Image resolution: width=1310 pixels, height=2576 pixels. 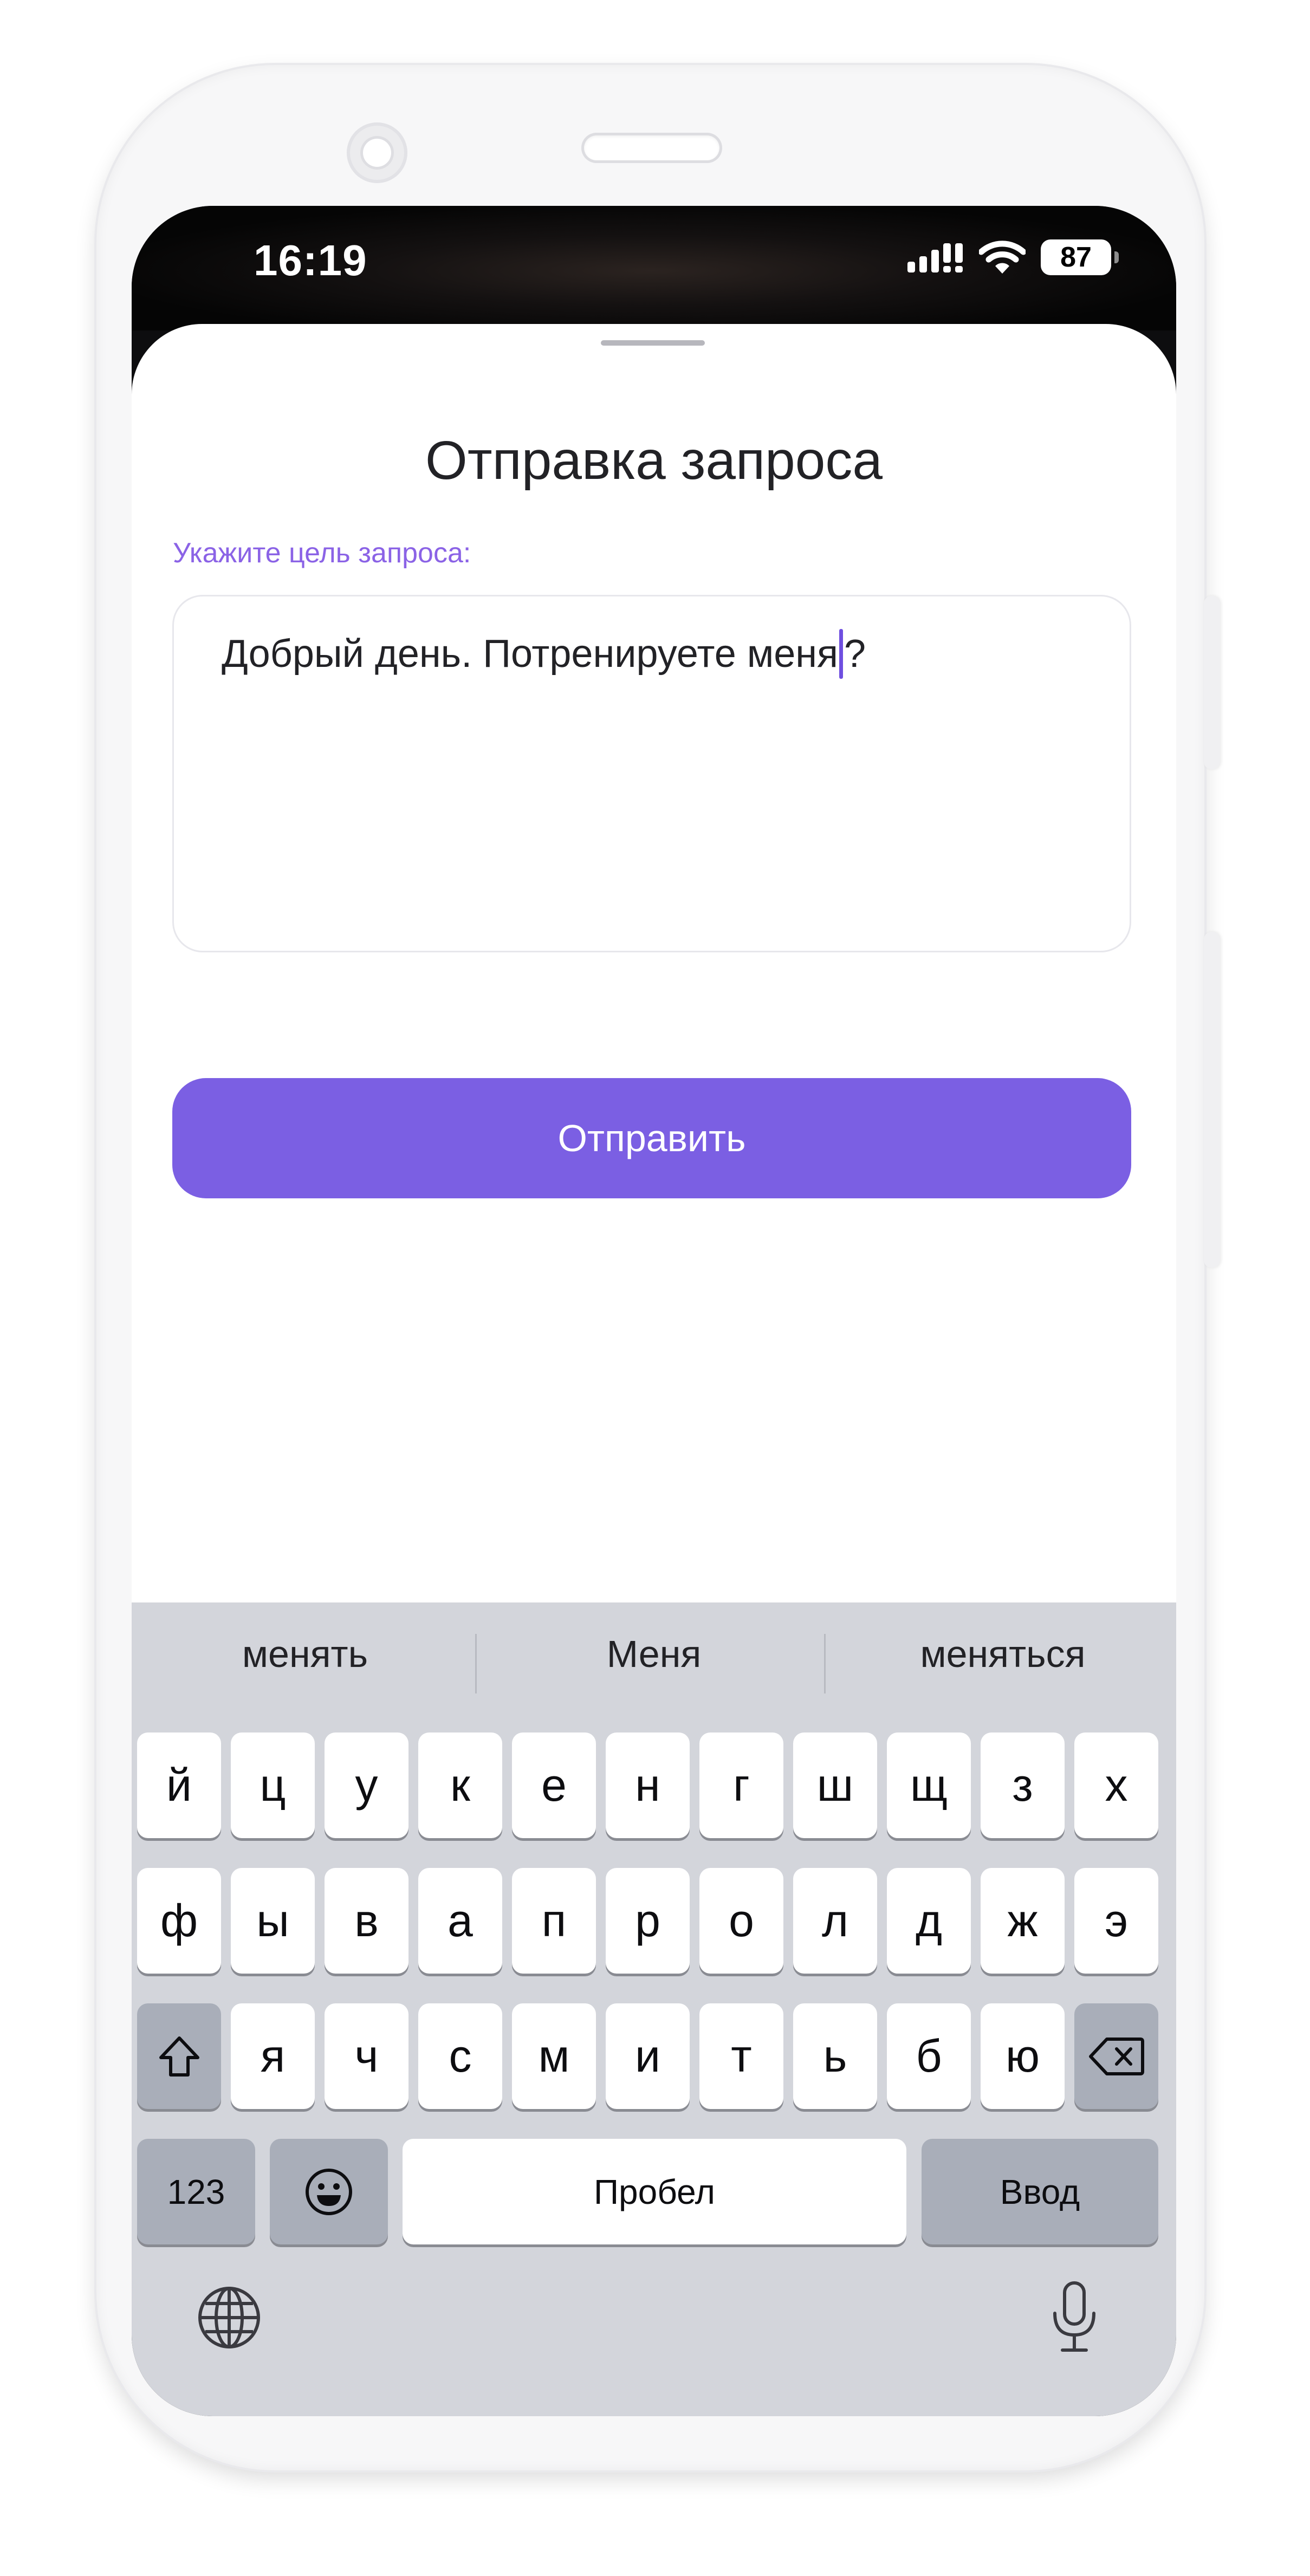 What do you see at coordinates (651, 1138) in the screenshot?
I see `send-button: Отправить` at bounding box center [651, 1138].